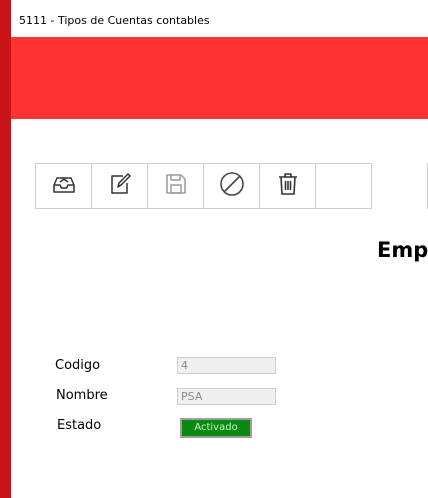 Image resolution: width=428 pixels, height=498 pixels. I want to click on edit-icon, so click(120, 186).